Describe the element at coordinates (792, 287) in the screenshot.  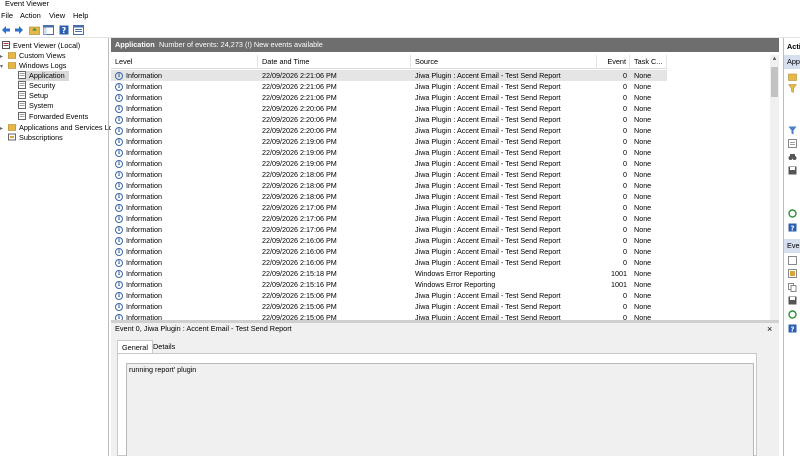
I see `copy-icon` at that location.